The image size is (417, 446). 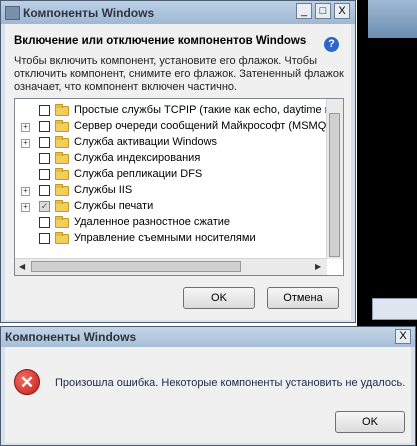 What do you see at coordinates (370, 422) in the screenshot?
I see `dialog-ok-button: OK` at bounding box center [370, 422].